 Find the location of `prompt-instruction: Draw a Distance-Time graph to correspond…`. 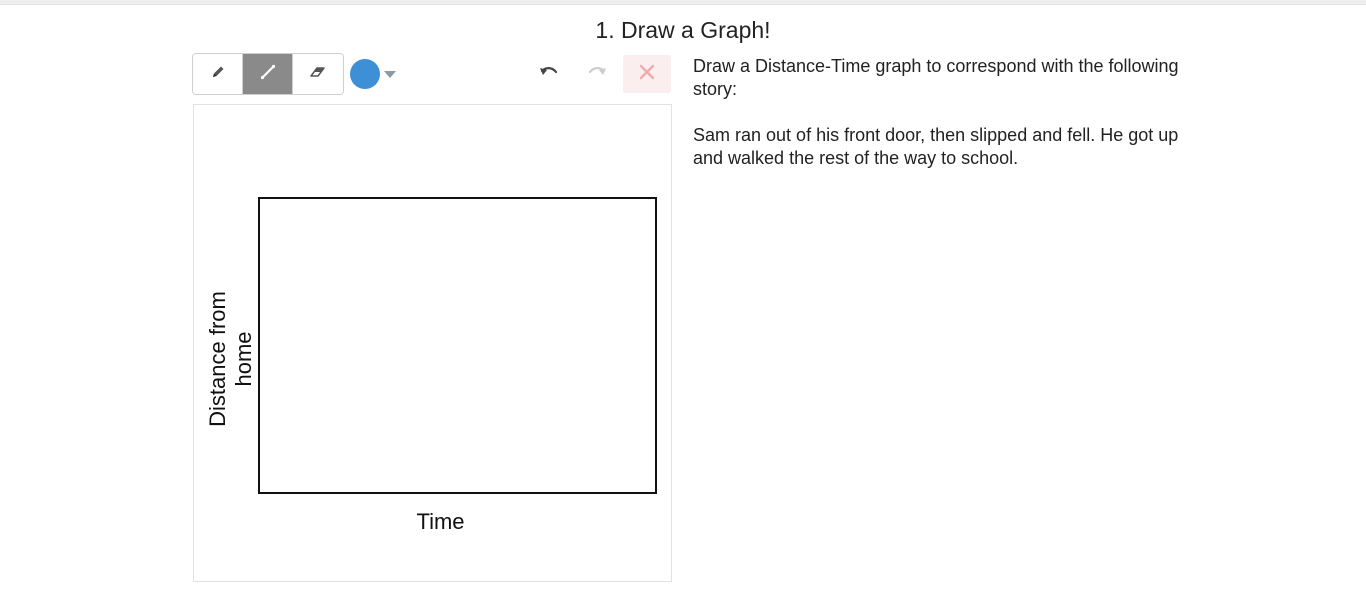

prompt-instruction: Draw a Distance-Time graph to correspond… is located at coordinates (936, 77).